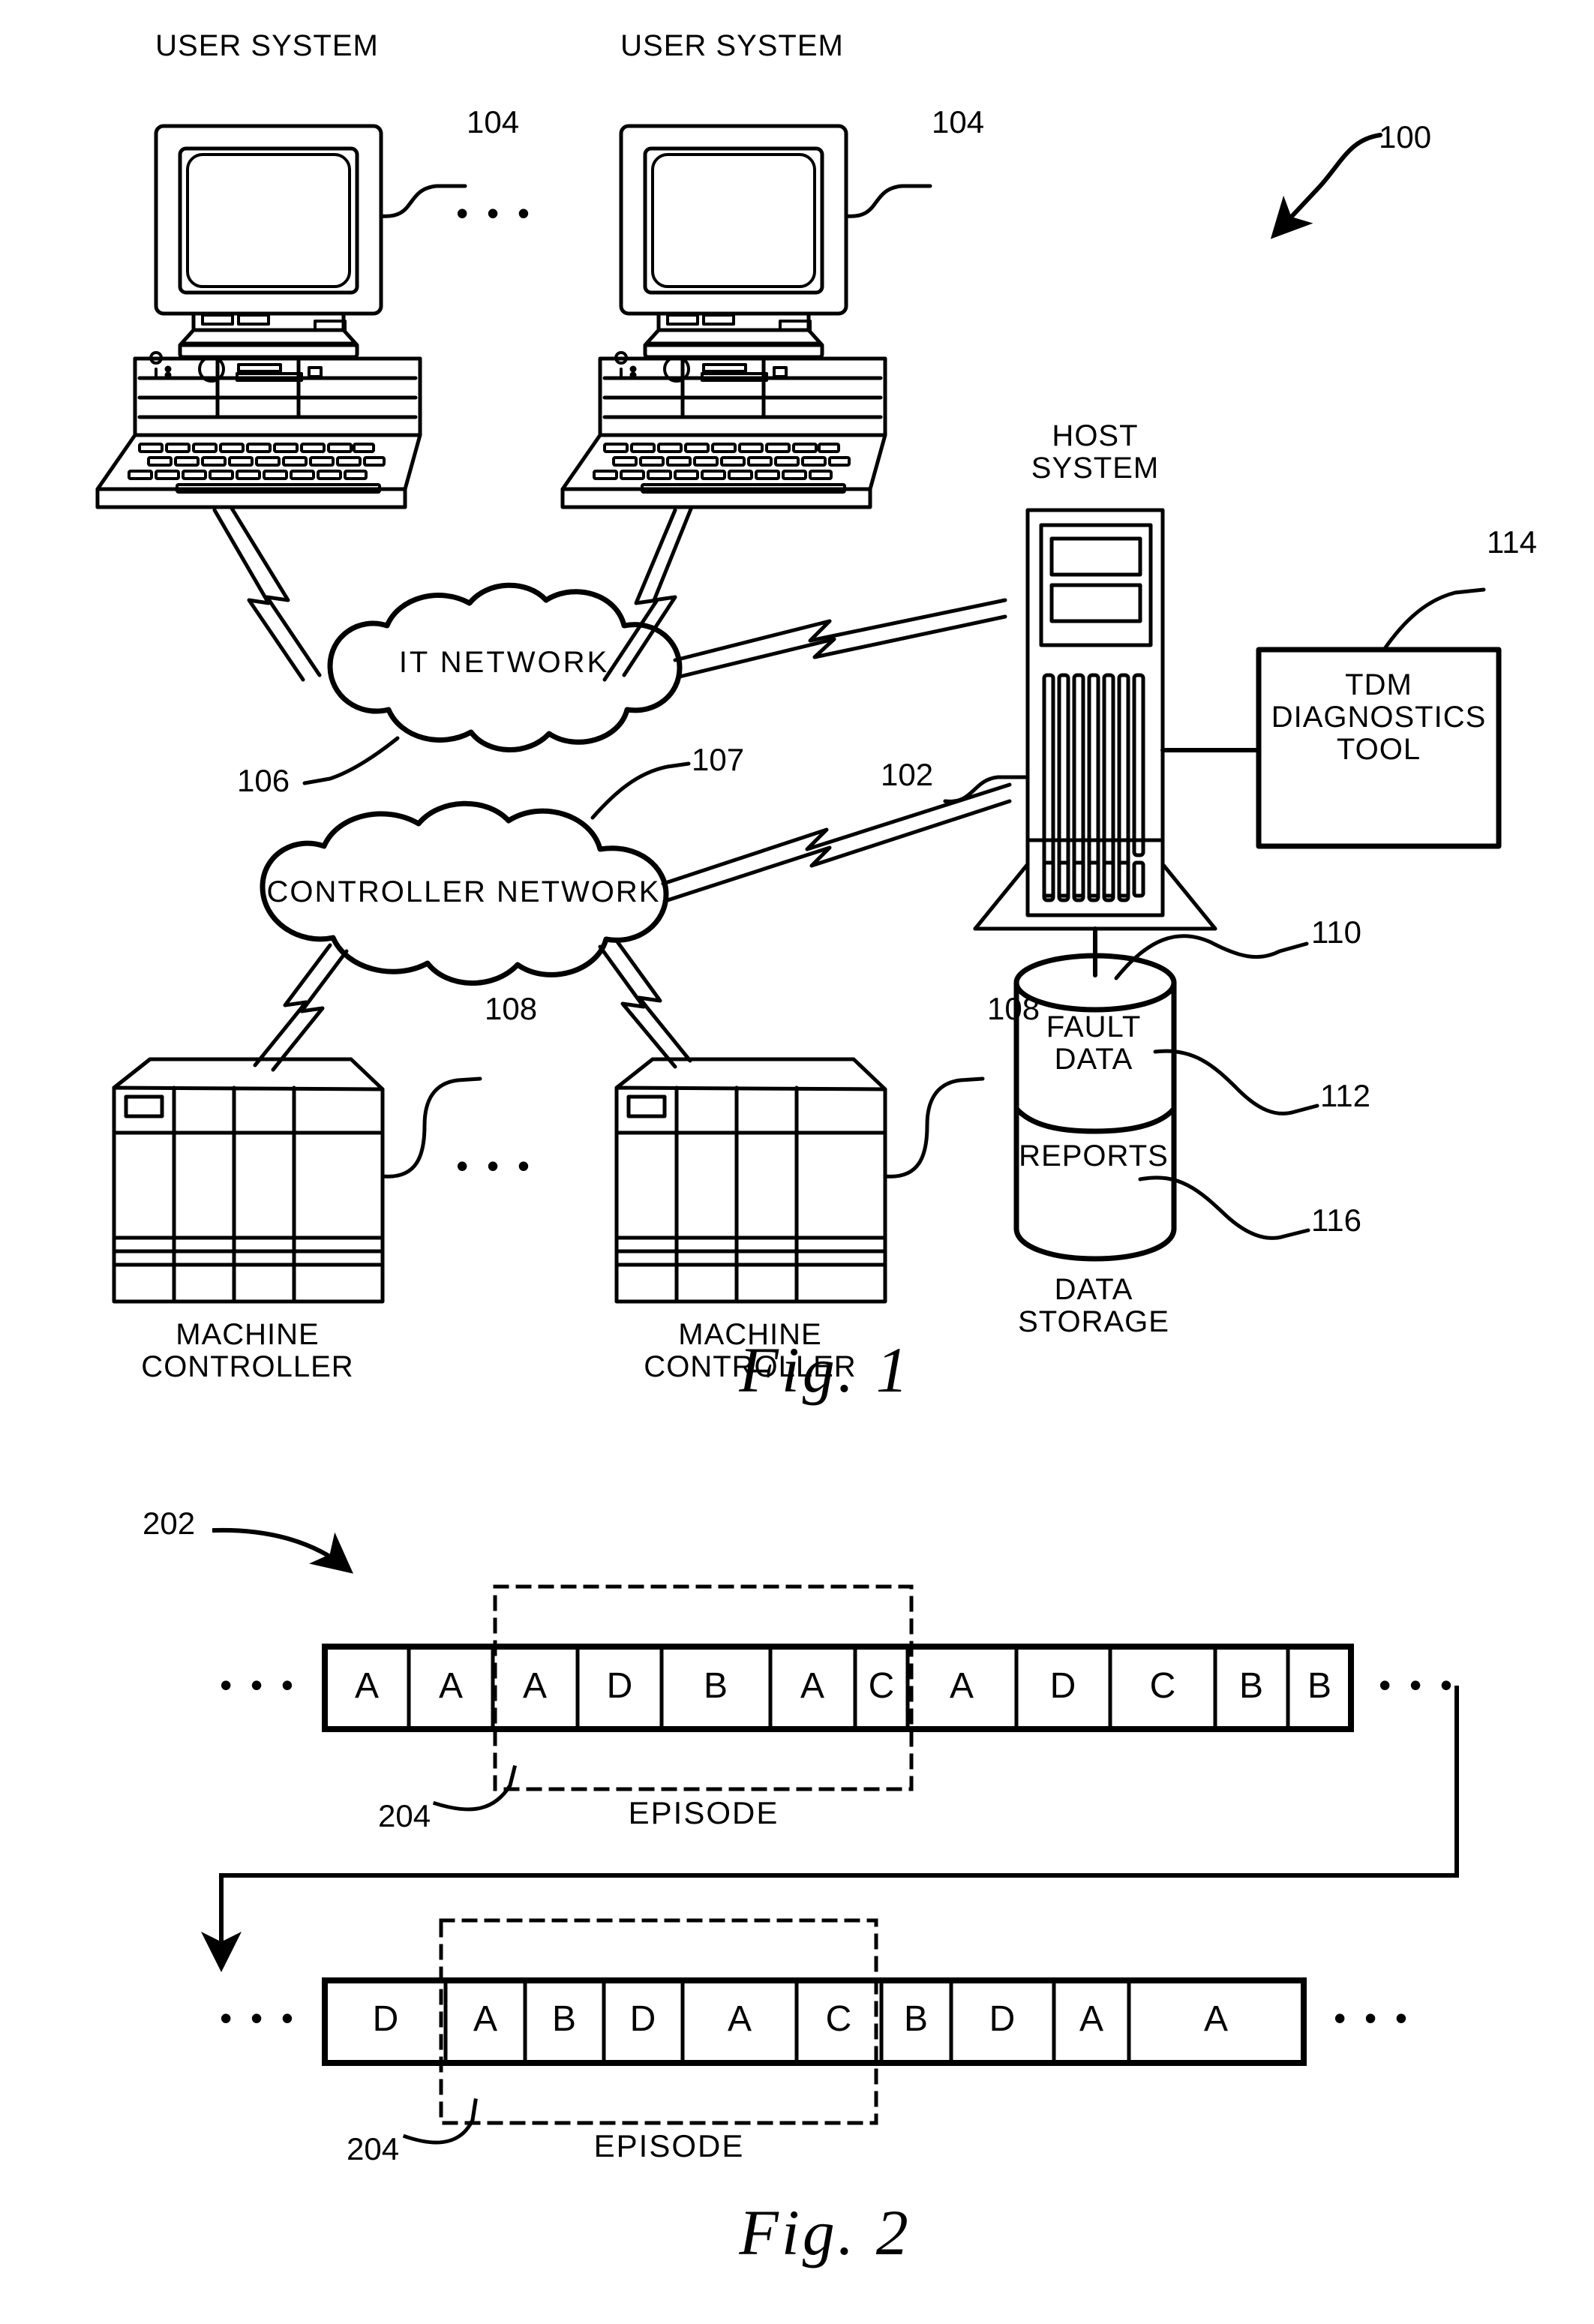 The width and height of the screenshot is (1594, 2324). What do you see at coordinates (405, 1815) in the screenshot?
I see `ref-204-row-1: 204` at bounding box center [405, 1815].